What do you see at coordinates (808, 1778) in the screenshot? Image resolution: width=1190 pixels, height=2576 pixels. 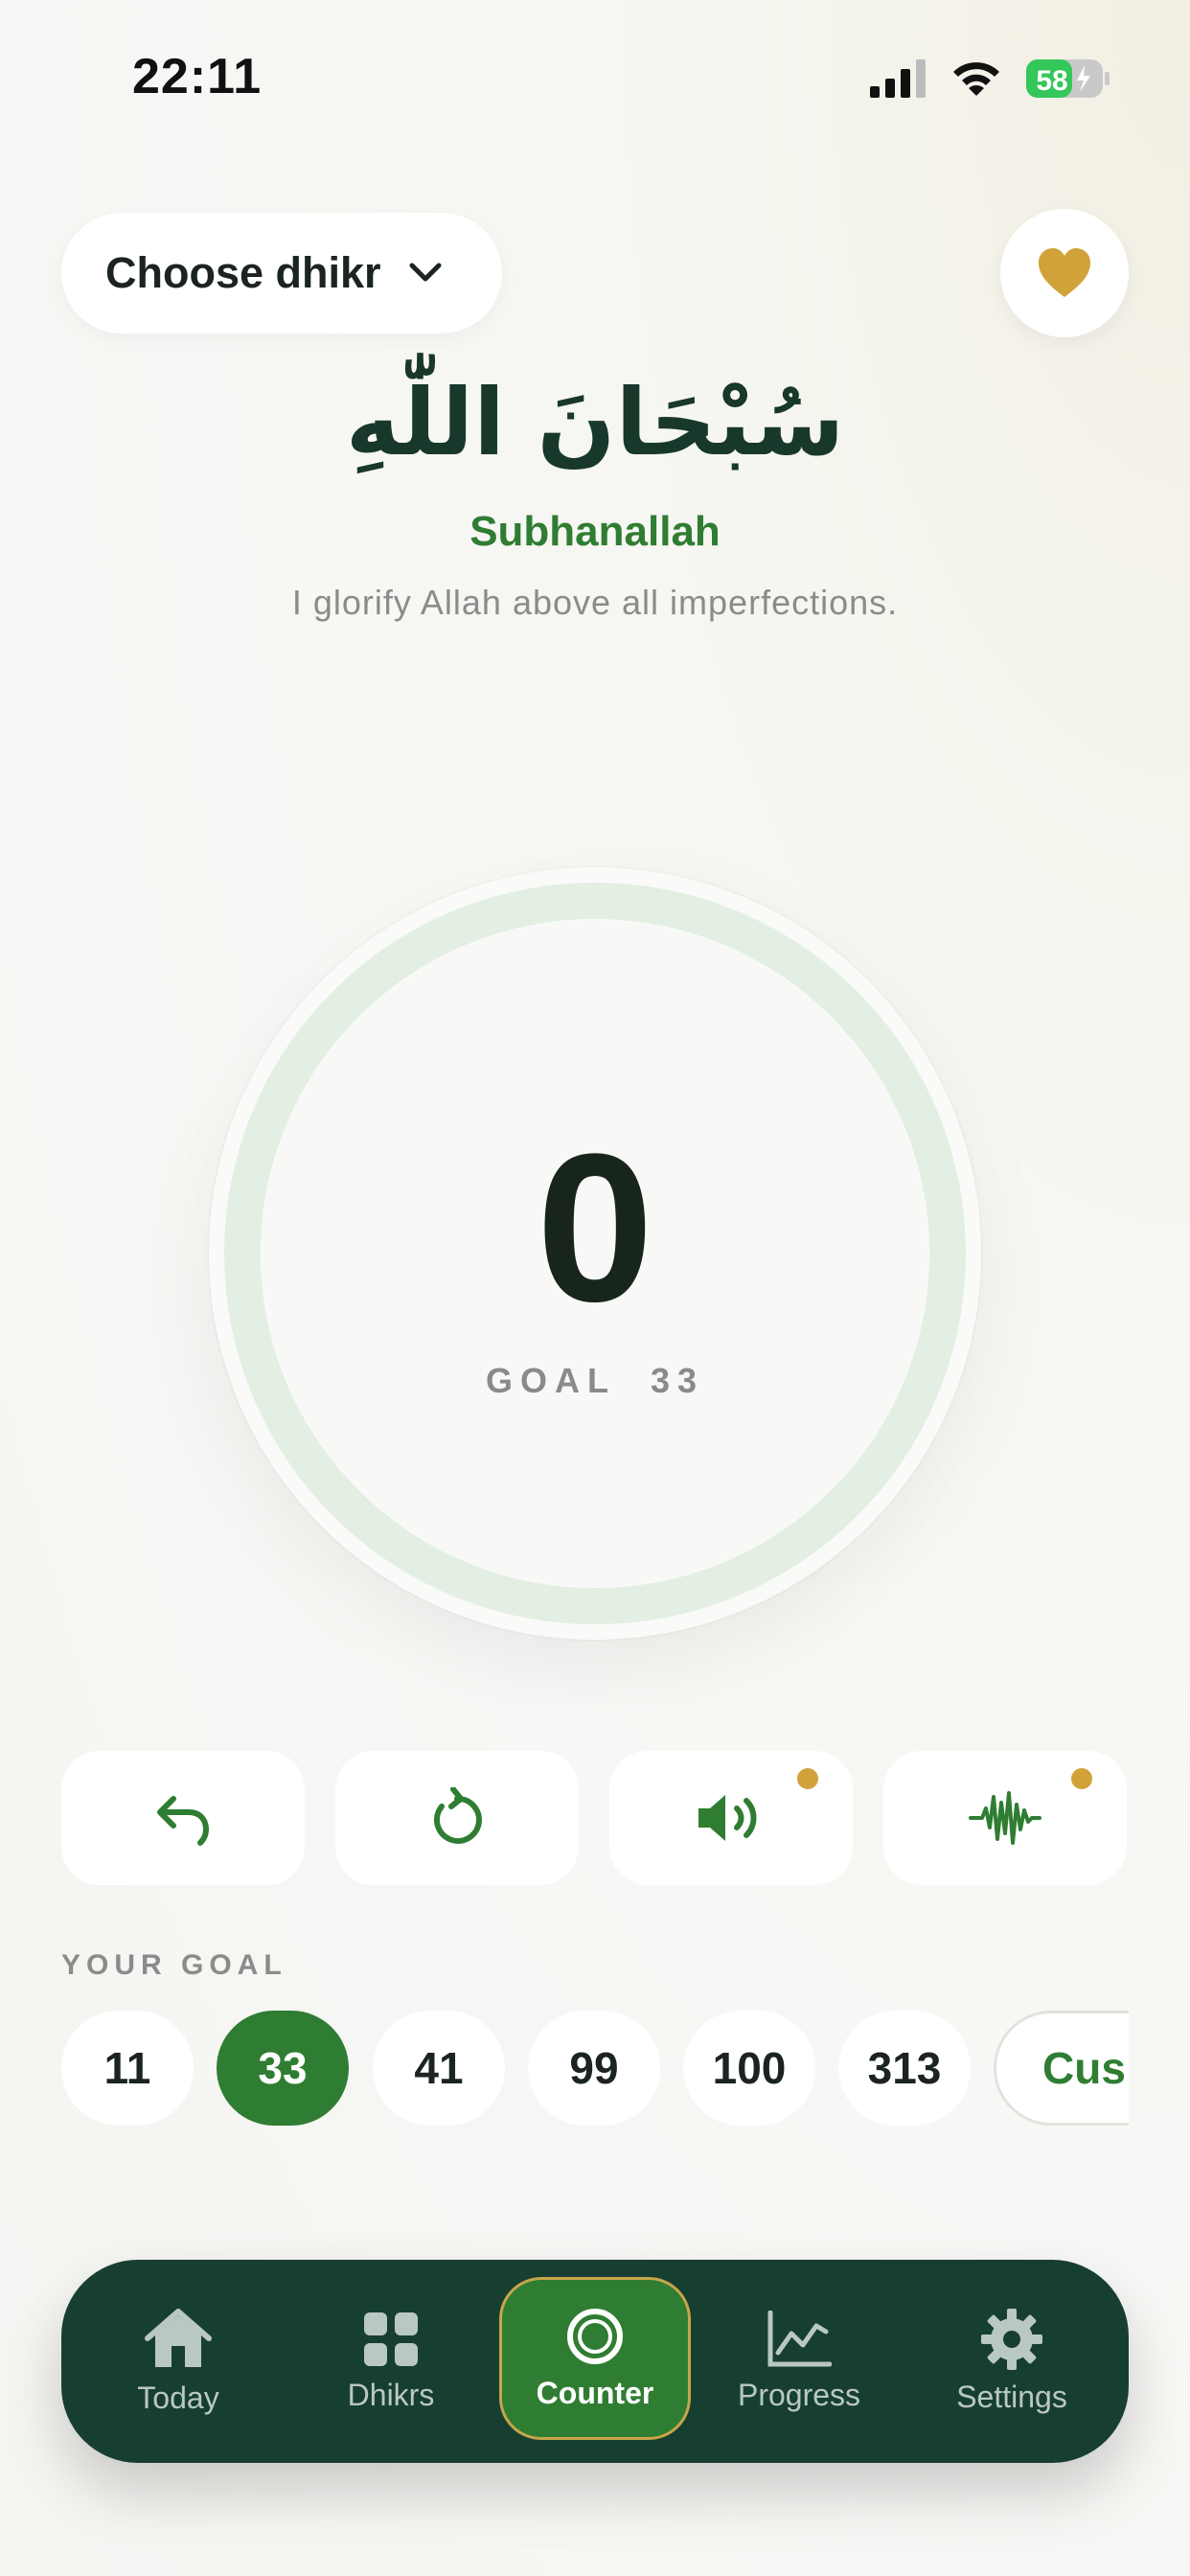 I see `sound-badge` at bounding box center [808, 1778].